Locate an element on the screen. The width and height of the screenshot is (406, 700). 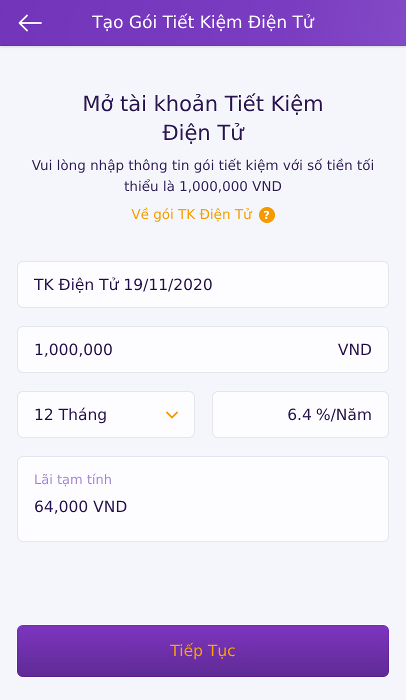
term-value: 12 Tháng is located at coordinates (71, 415).